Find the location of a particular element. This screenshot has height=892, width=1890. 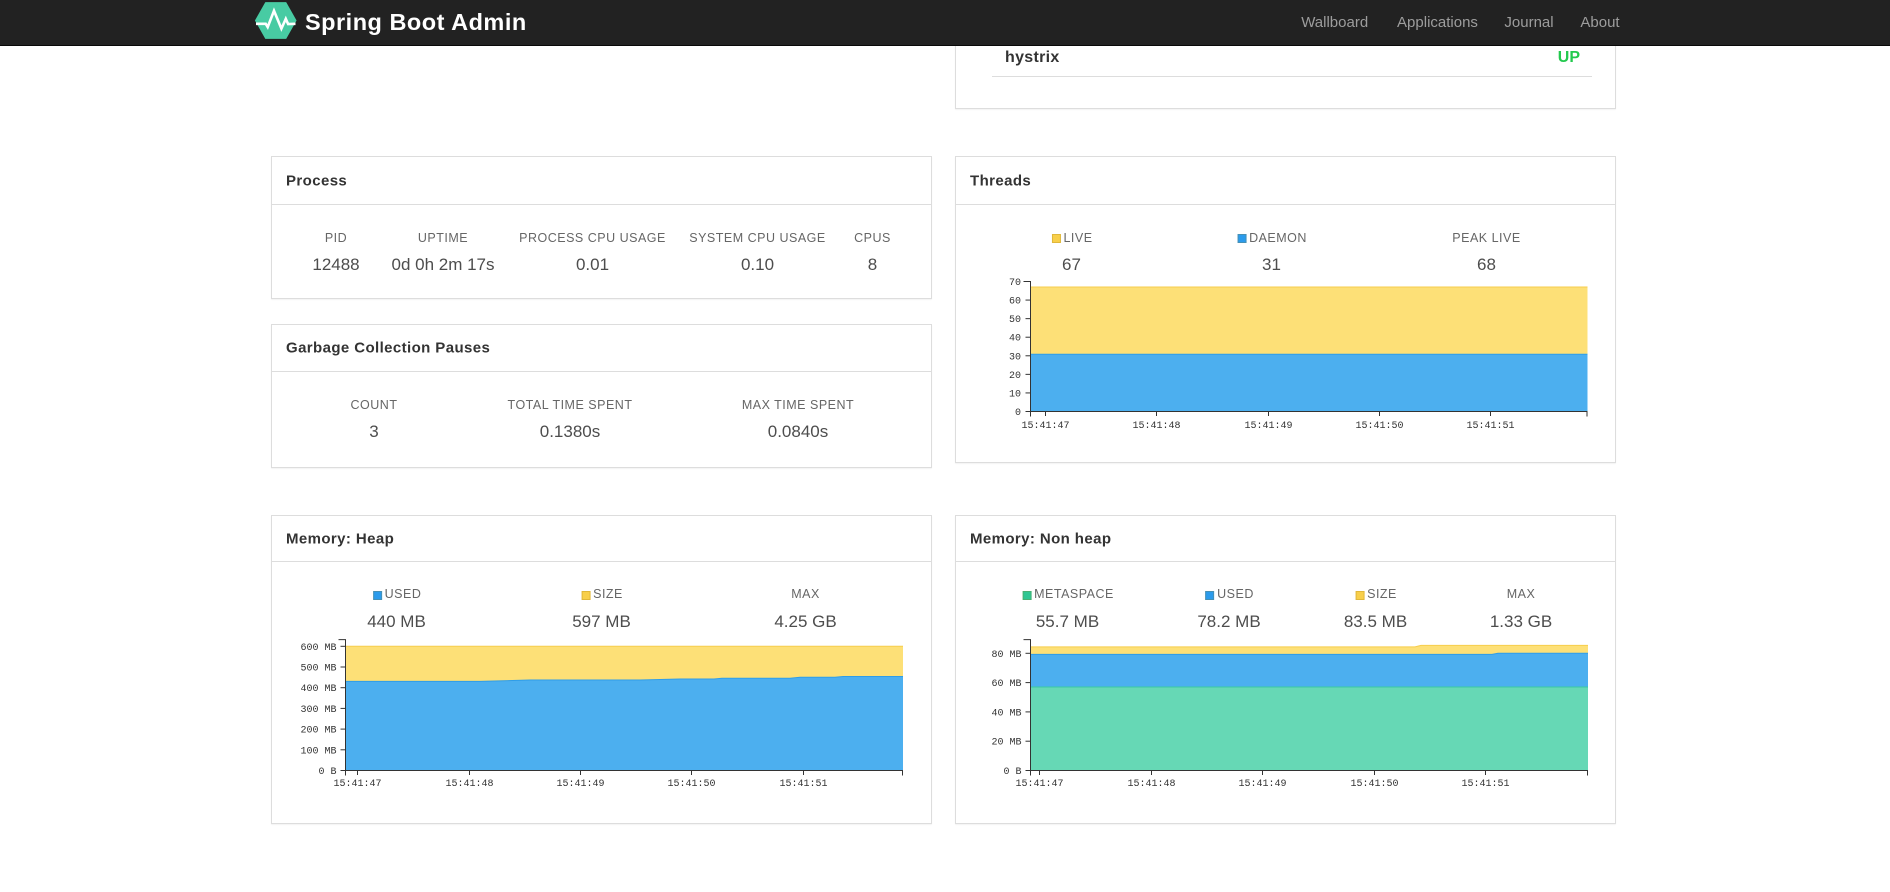

svg-text: 80 MB is located at coordinates (1006, 655).